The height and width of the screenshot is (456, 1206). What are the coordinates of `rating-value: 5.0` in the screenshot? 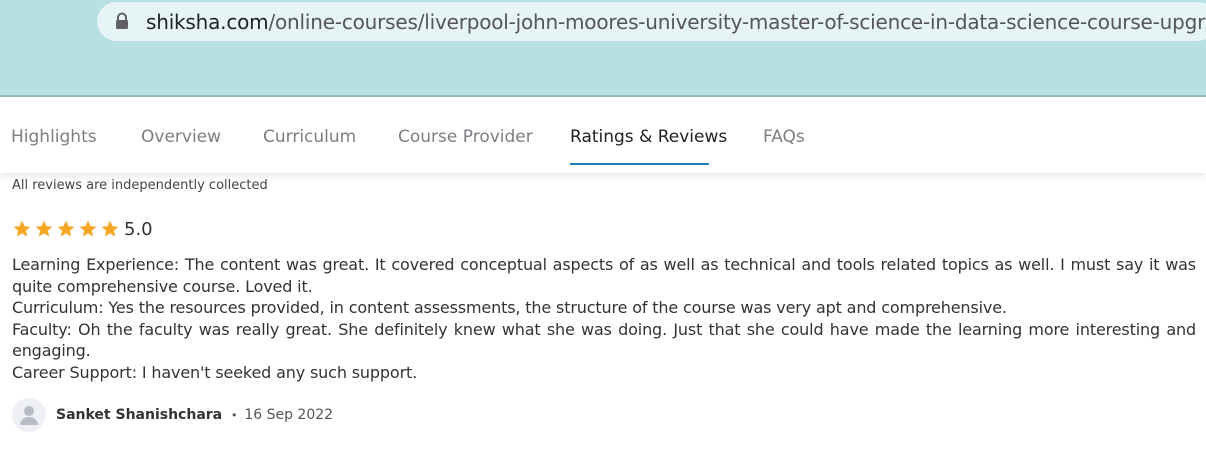 It's located at (138, 229).